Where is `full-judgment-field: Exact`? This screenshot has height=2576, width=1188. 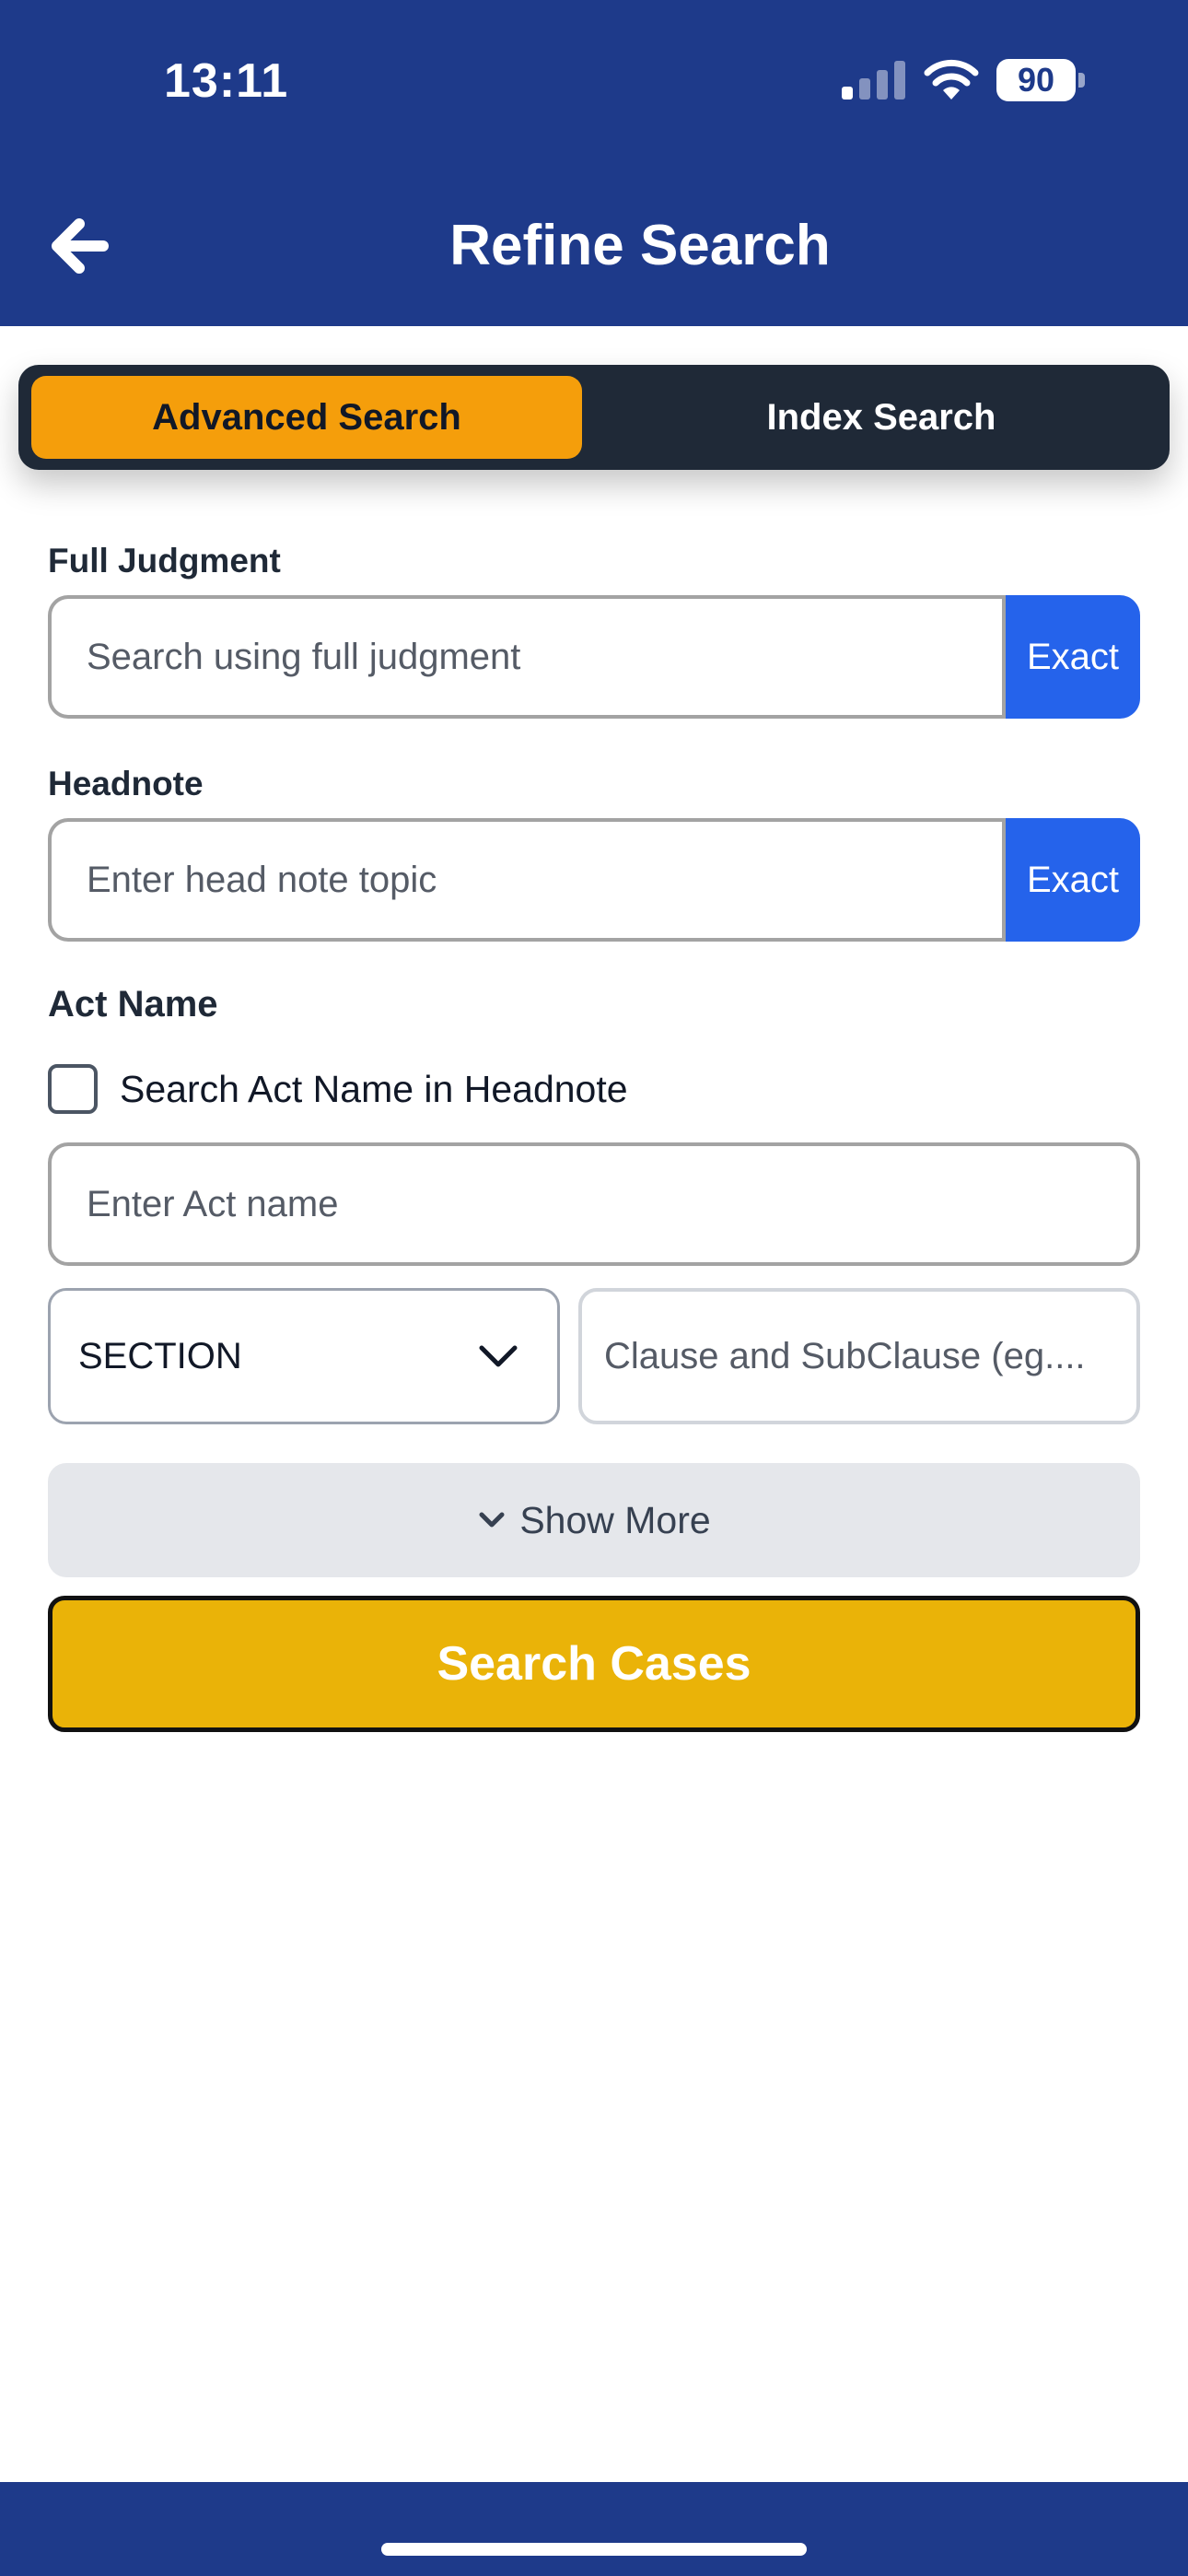
full-judgment-field: Exact is located at coordinates (594, 657).